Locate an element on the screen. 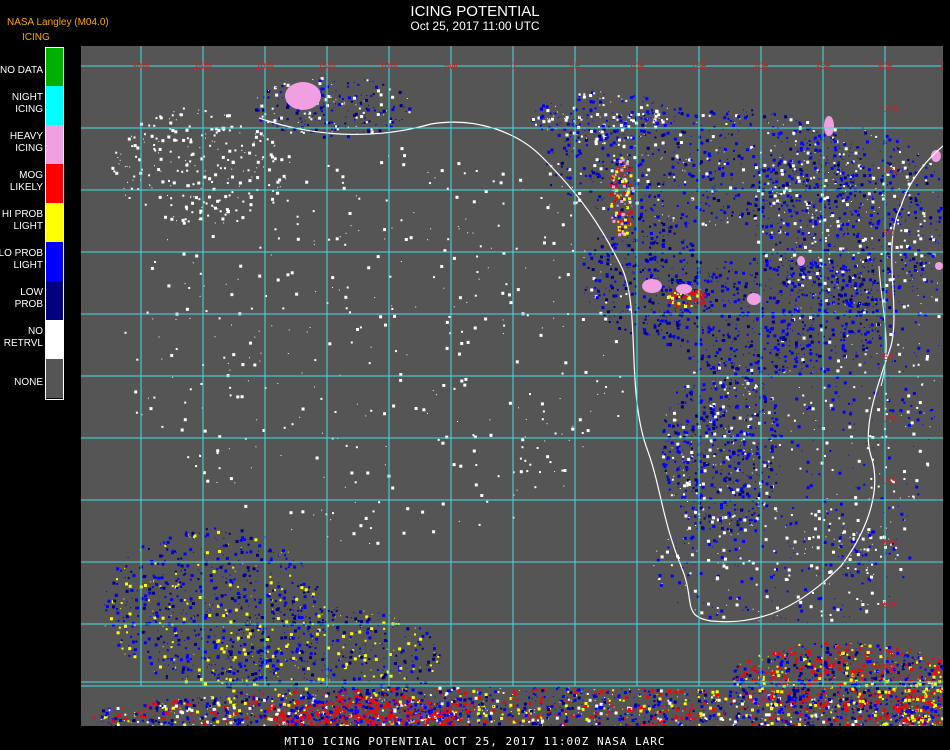 Image resolution: width=950 pixels, height=750 pixels. legend-title: ICING is located at coordinates (36, 37).